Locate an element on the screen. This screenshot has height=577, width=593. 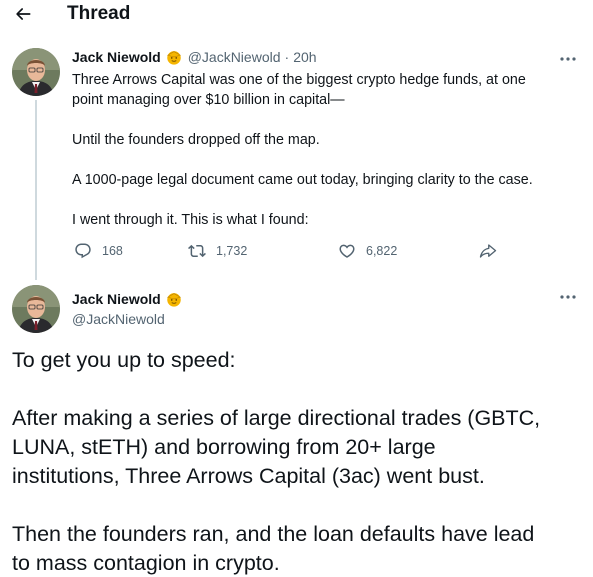
retweet-icon is located at coordinates (197, 251).